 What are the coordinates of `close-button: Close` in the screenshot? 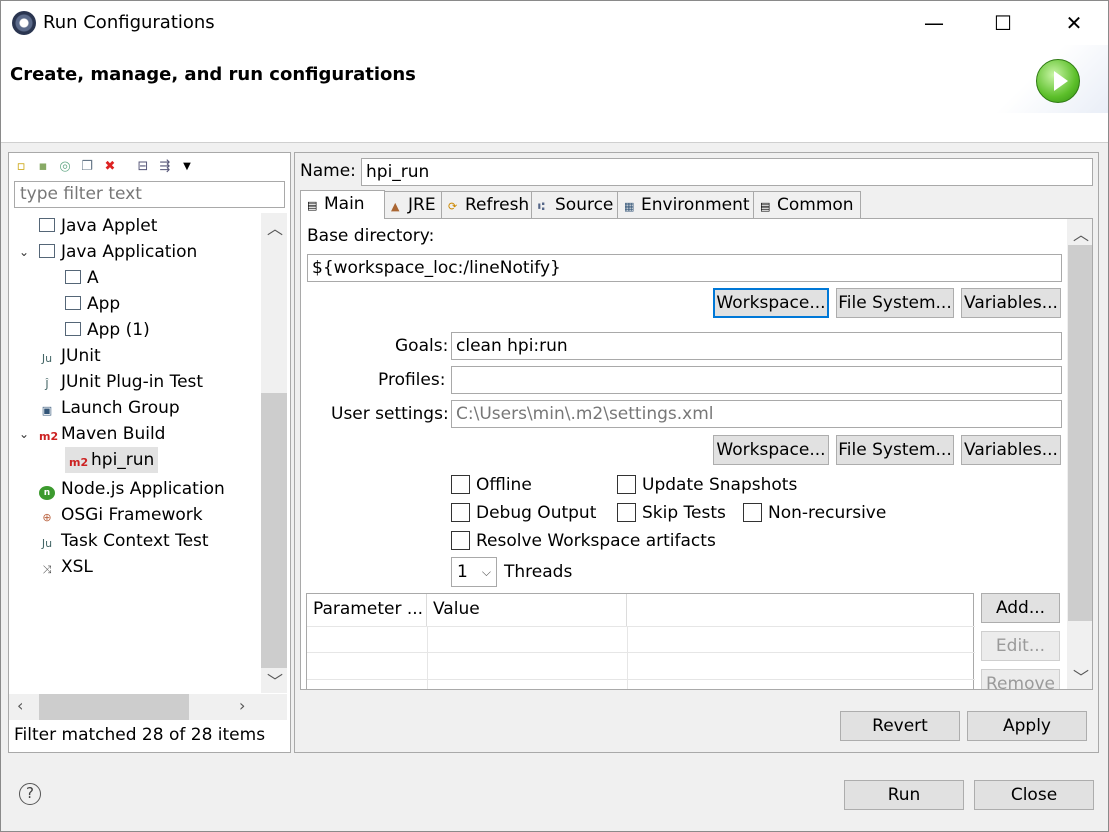 It's located at (1034, 795).